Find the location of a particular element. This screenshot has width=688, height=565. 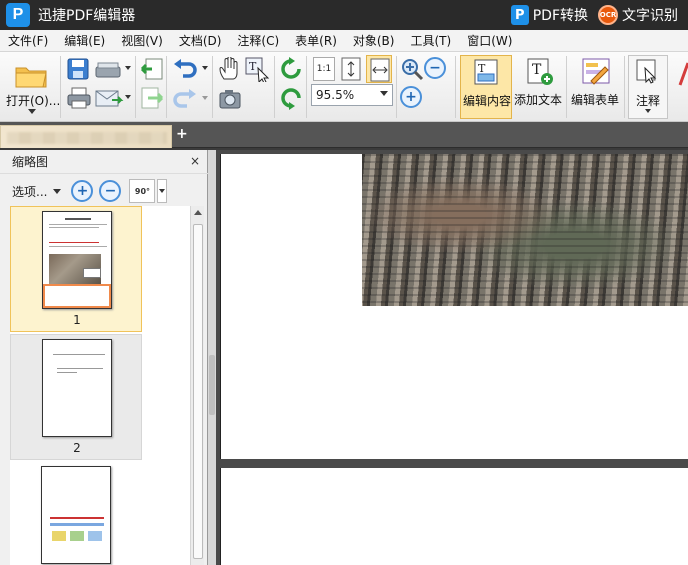

menu-object: 对象(B) is located at coordinates (374, 40).